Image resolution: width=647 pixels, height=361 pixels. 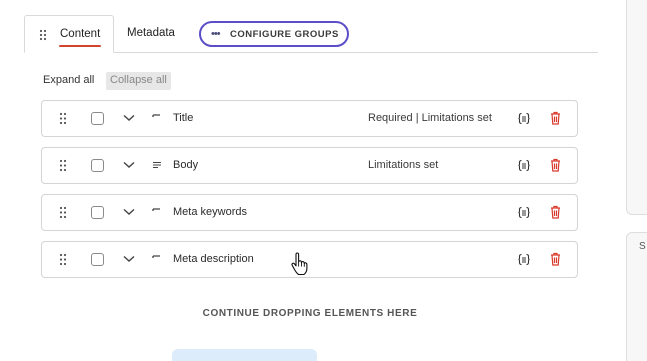 I want to click on field-name: Title, so click(x=183, y=118).